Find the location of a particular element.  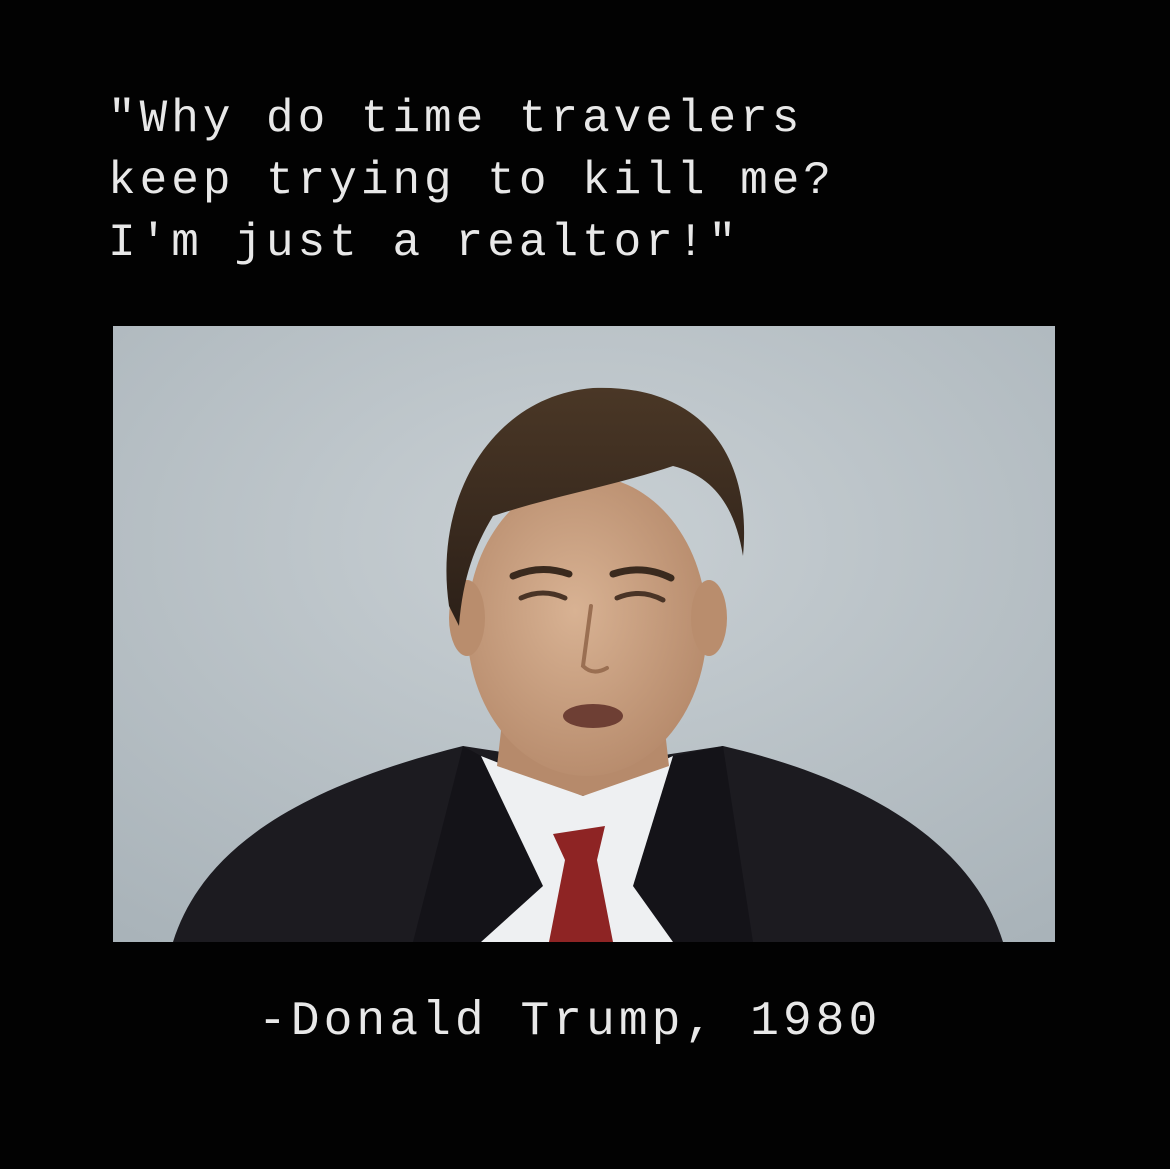

mouth is located at coordinates (593, 716).